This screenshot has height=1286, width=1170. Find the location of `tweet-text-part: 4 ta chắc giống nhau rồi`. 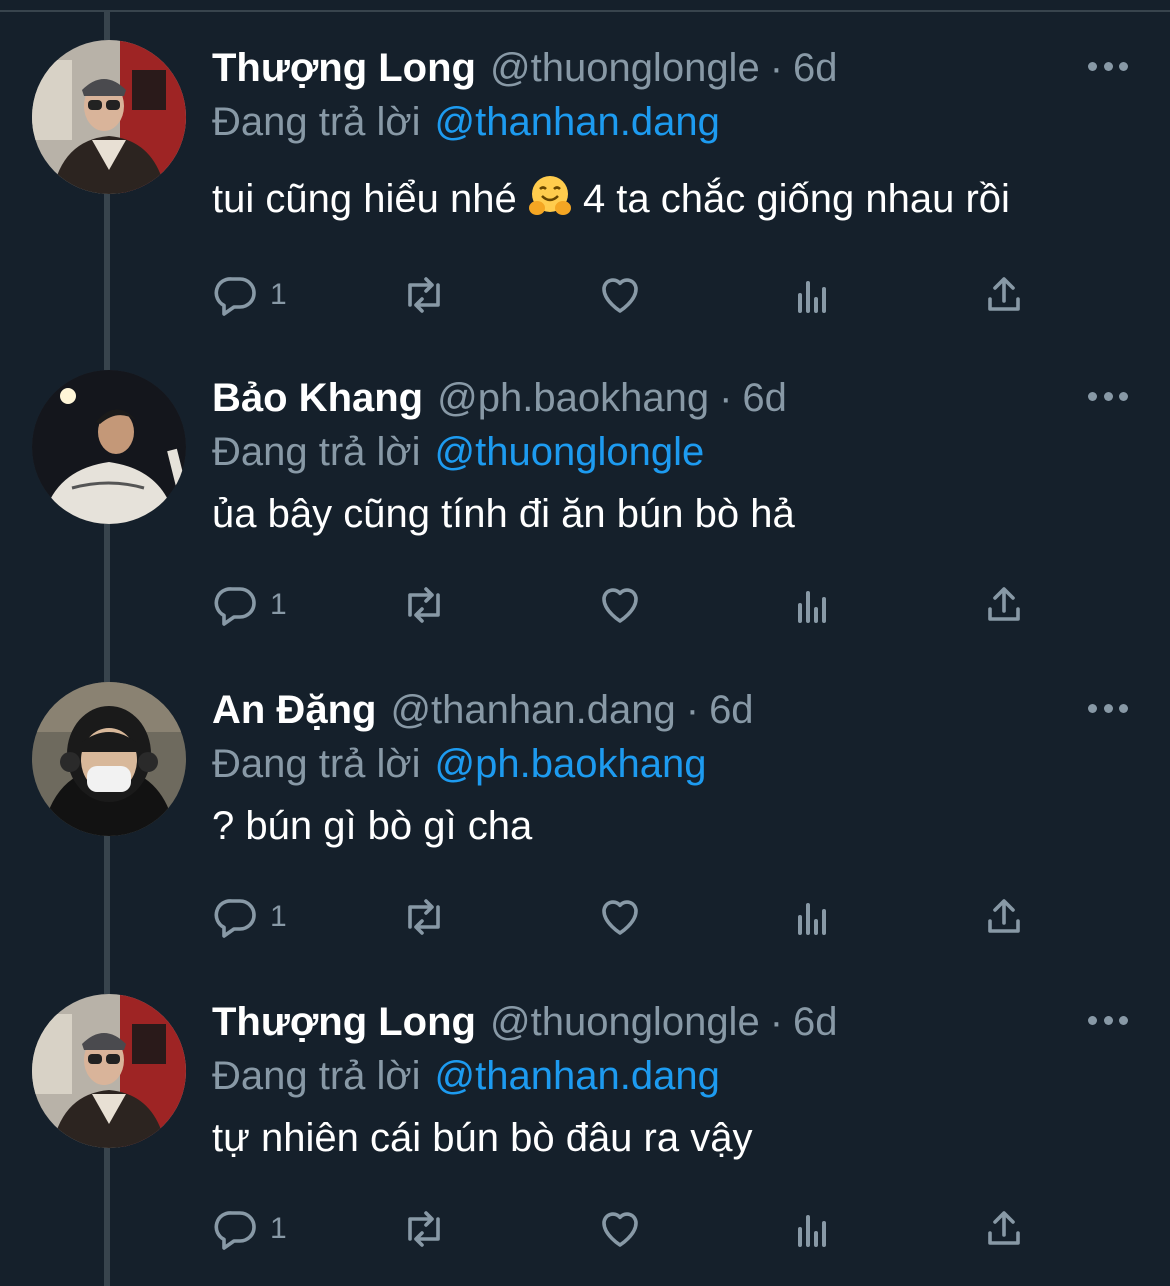

tweet-text-part: 4 ta chắc giống nhau rồi is located at coordinates (796, 199).